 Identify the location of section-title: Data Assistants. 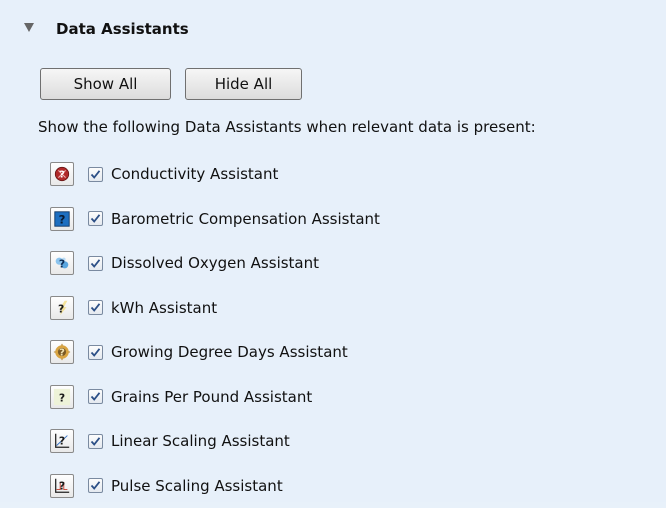
(122, 29).